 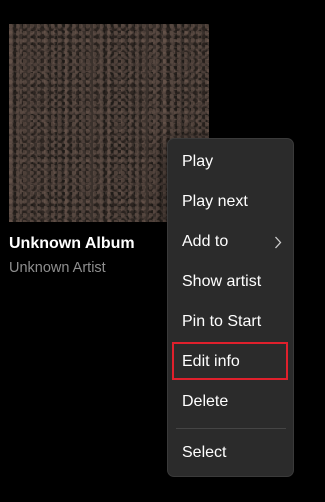 I want to click on menu-item-label: Edit info, so click(x=211, y=361).